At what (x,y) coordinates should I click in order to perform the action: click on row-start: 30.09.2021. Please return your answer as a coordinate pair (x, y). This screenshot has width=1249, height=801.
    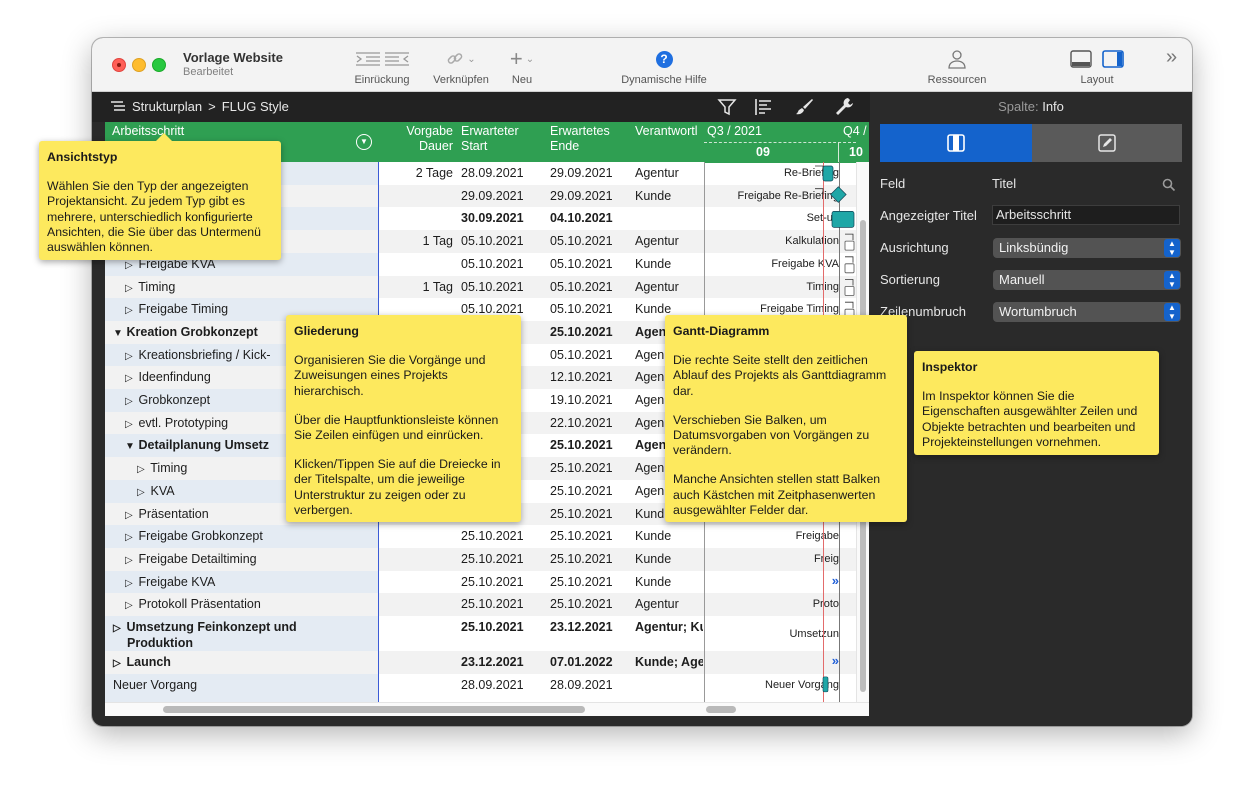
    Looking at the image, I should click on (492, 218).